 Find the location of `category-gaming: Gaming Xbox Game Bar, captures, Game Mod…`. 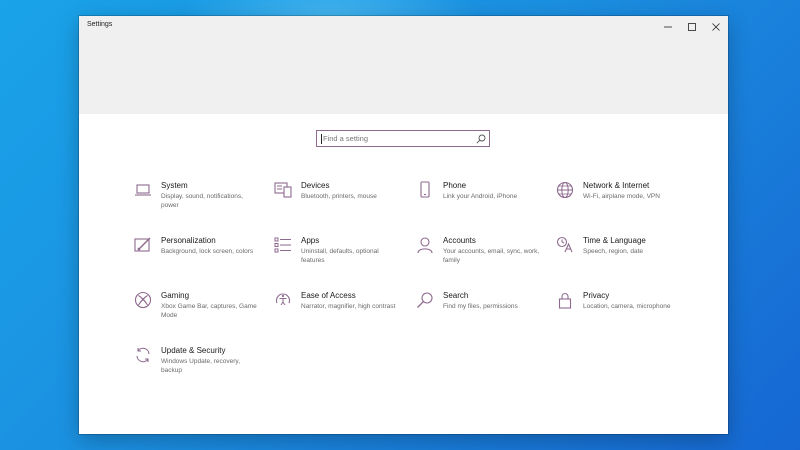

category-gaming: Gaming Xbox Game Bar, captures, Game Mod… is located at coordinates (196, 313).